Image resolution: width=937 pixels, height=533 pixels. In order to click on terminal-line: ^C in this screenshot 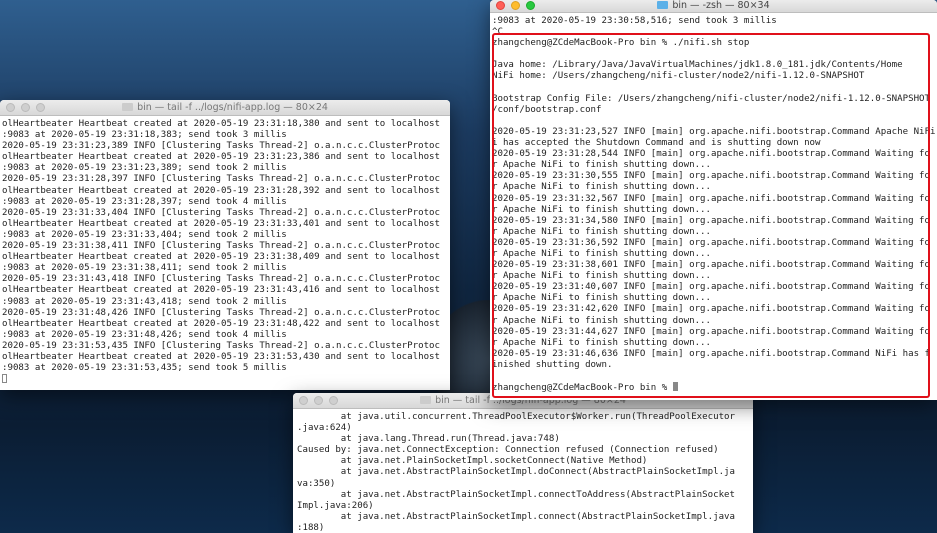, I will do `click(497, 32)`.